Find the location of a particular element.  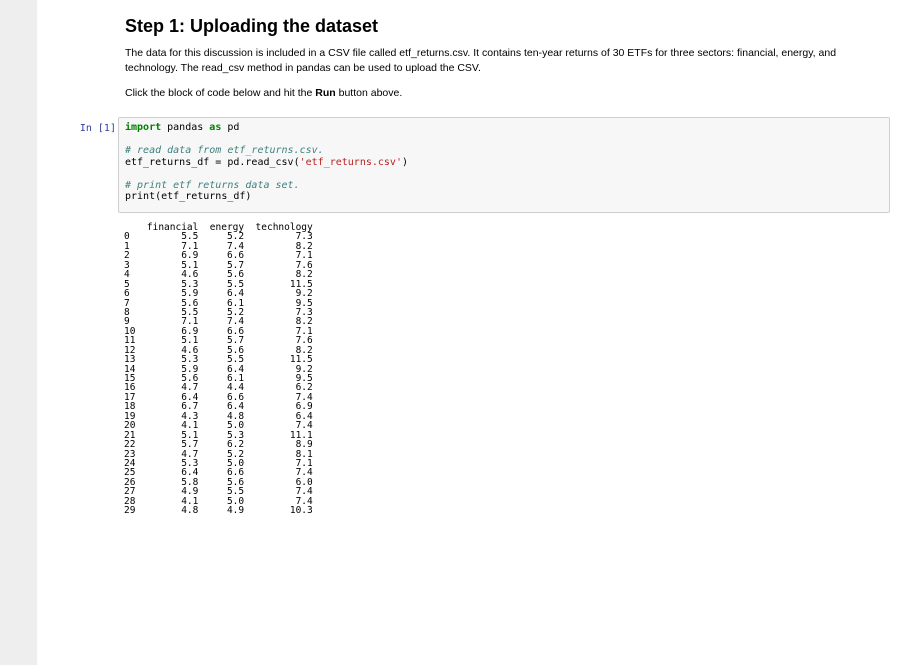

instruction-suffix: button above. is located at coordinates (369, 93).